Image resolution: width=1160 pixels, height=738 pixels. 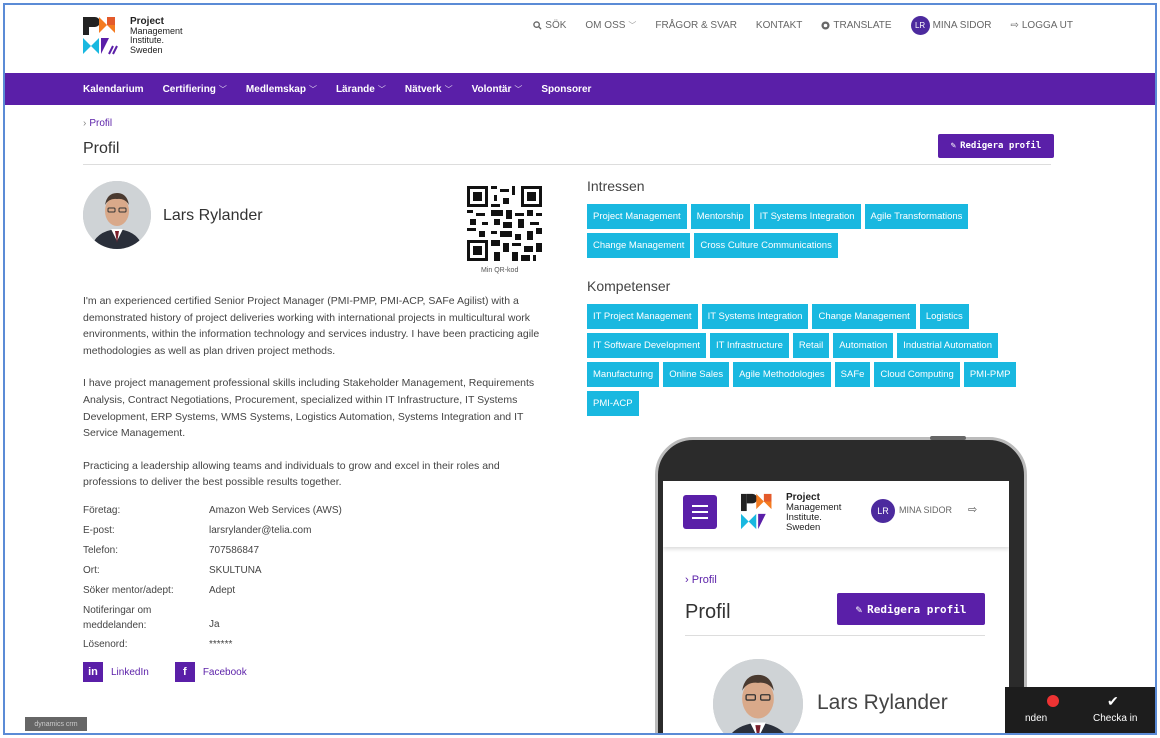 I want to click on person-portrait-icon, so click(x=117, y=215).